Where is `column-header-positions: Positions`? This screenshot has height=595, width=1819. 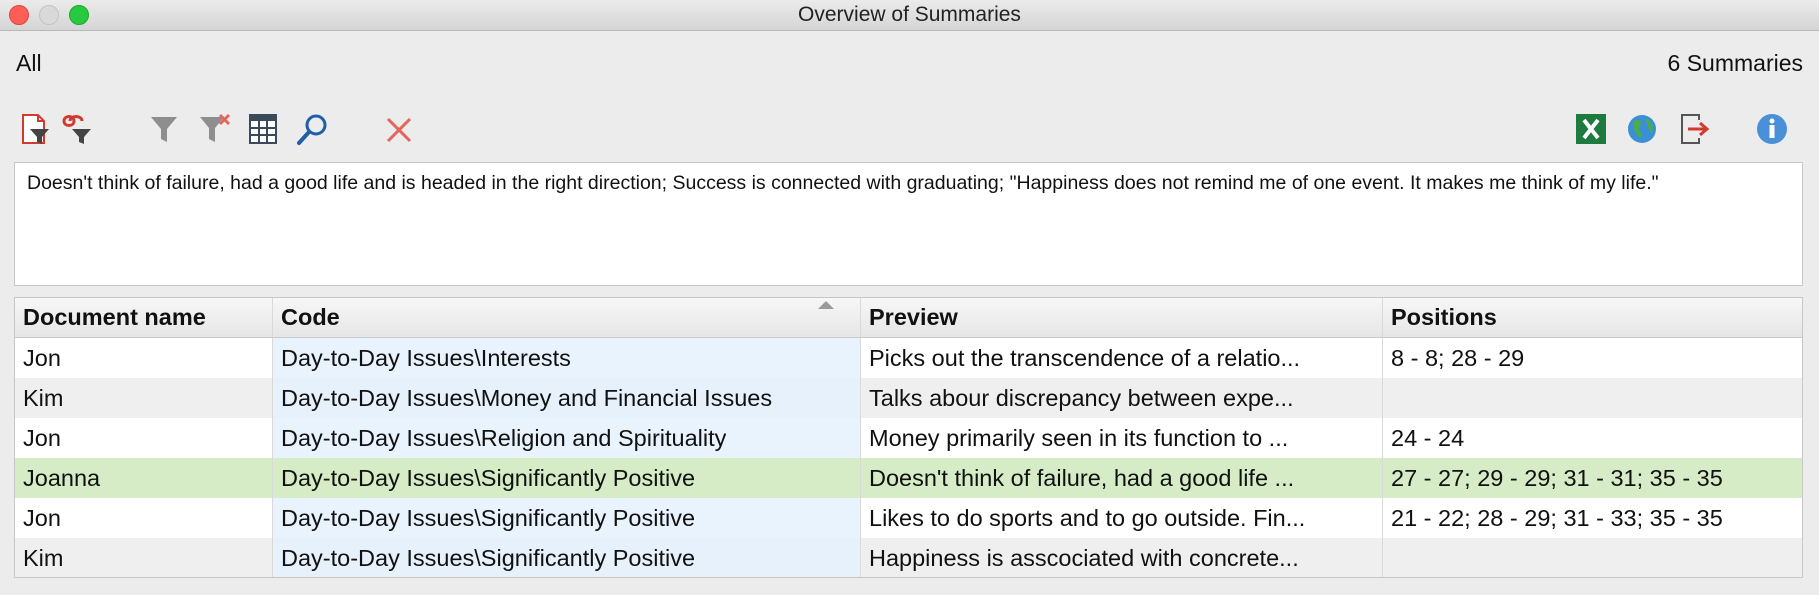
column-header-positions: Positions is located at coordinates (1592, 317).